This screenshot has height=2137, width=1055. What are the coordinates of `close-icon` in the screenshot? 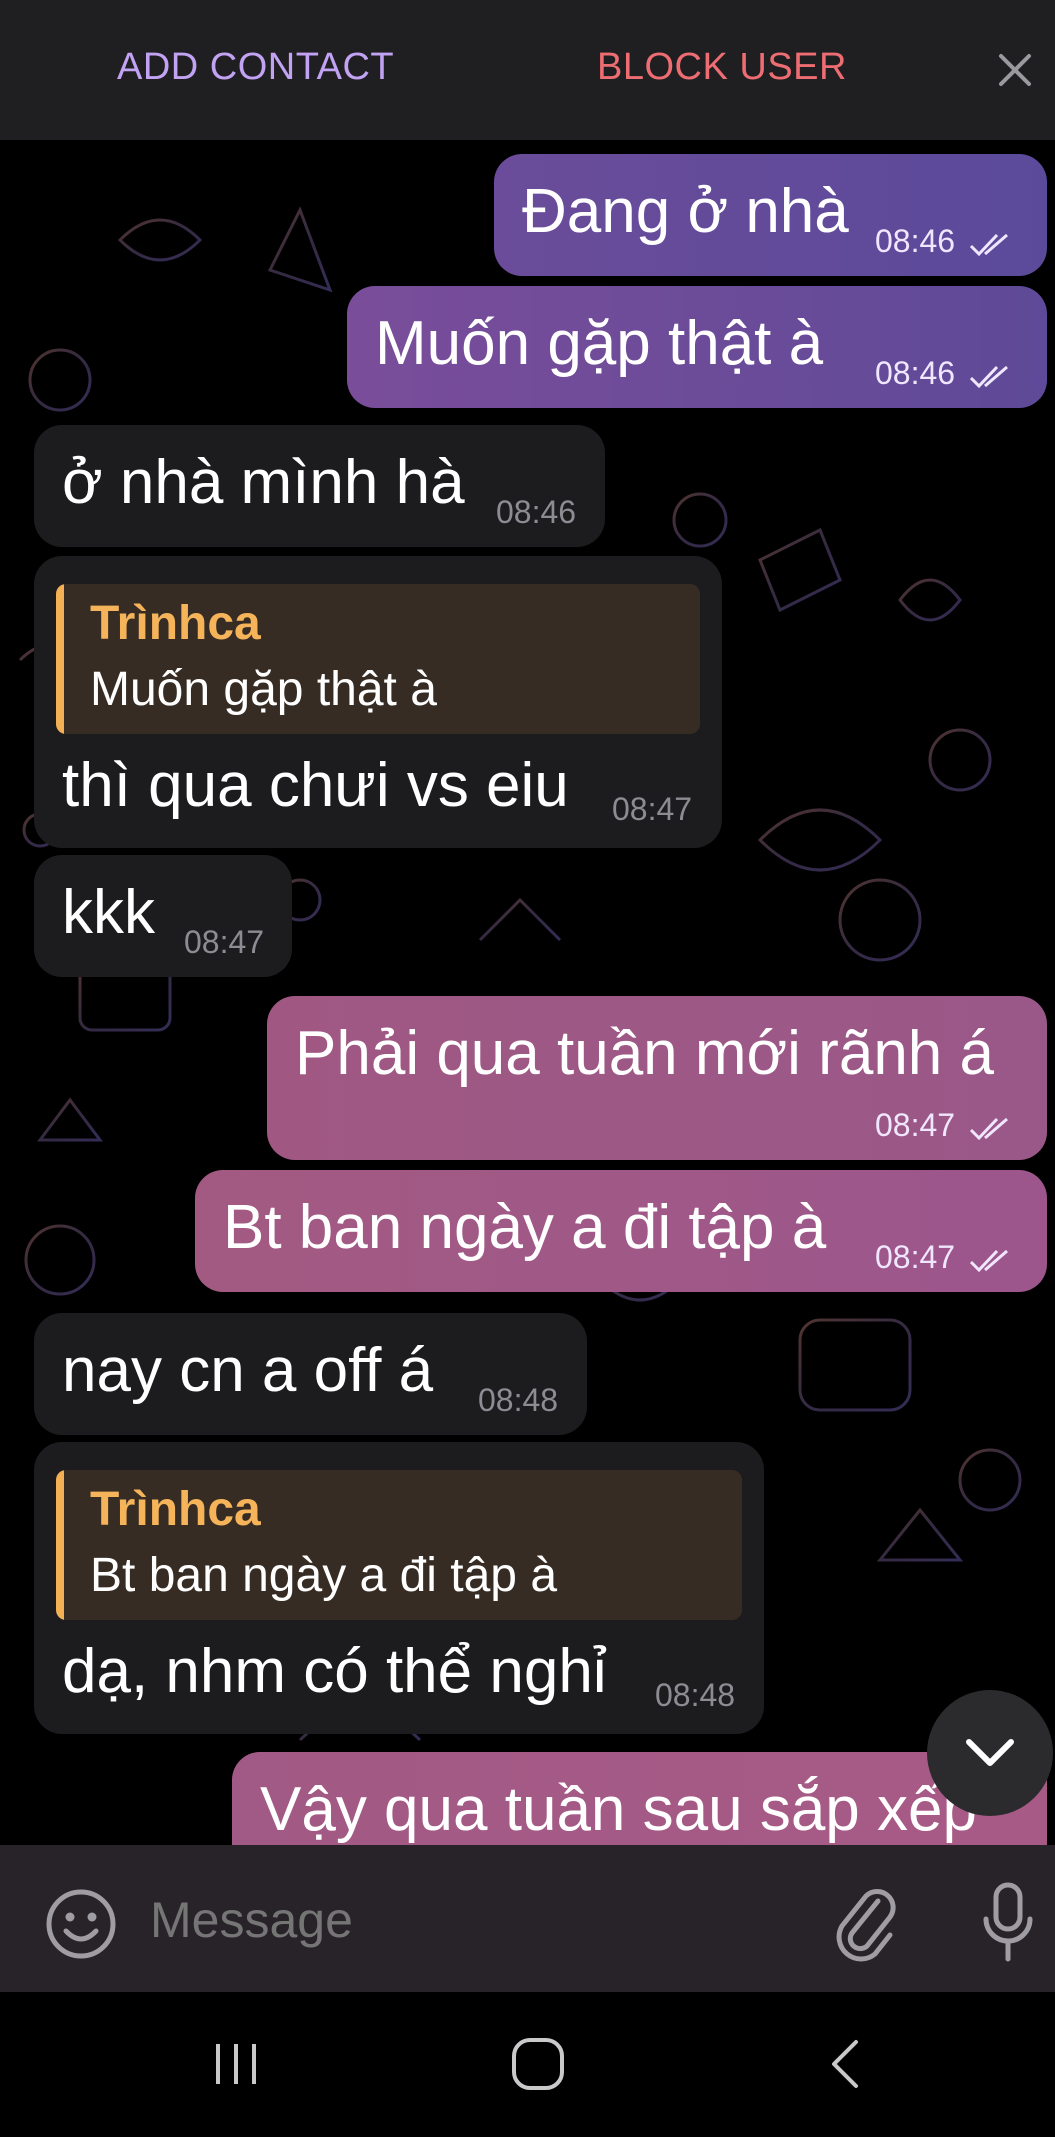 It's located at (1015, 70).